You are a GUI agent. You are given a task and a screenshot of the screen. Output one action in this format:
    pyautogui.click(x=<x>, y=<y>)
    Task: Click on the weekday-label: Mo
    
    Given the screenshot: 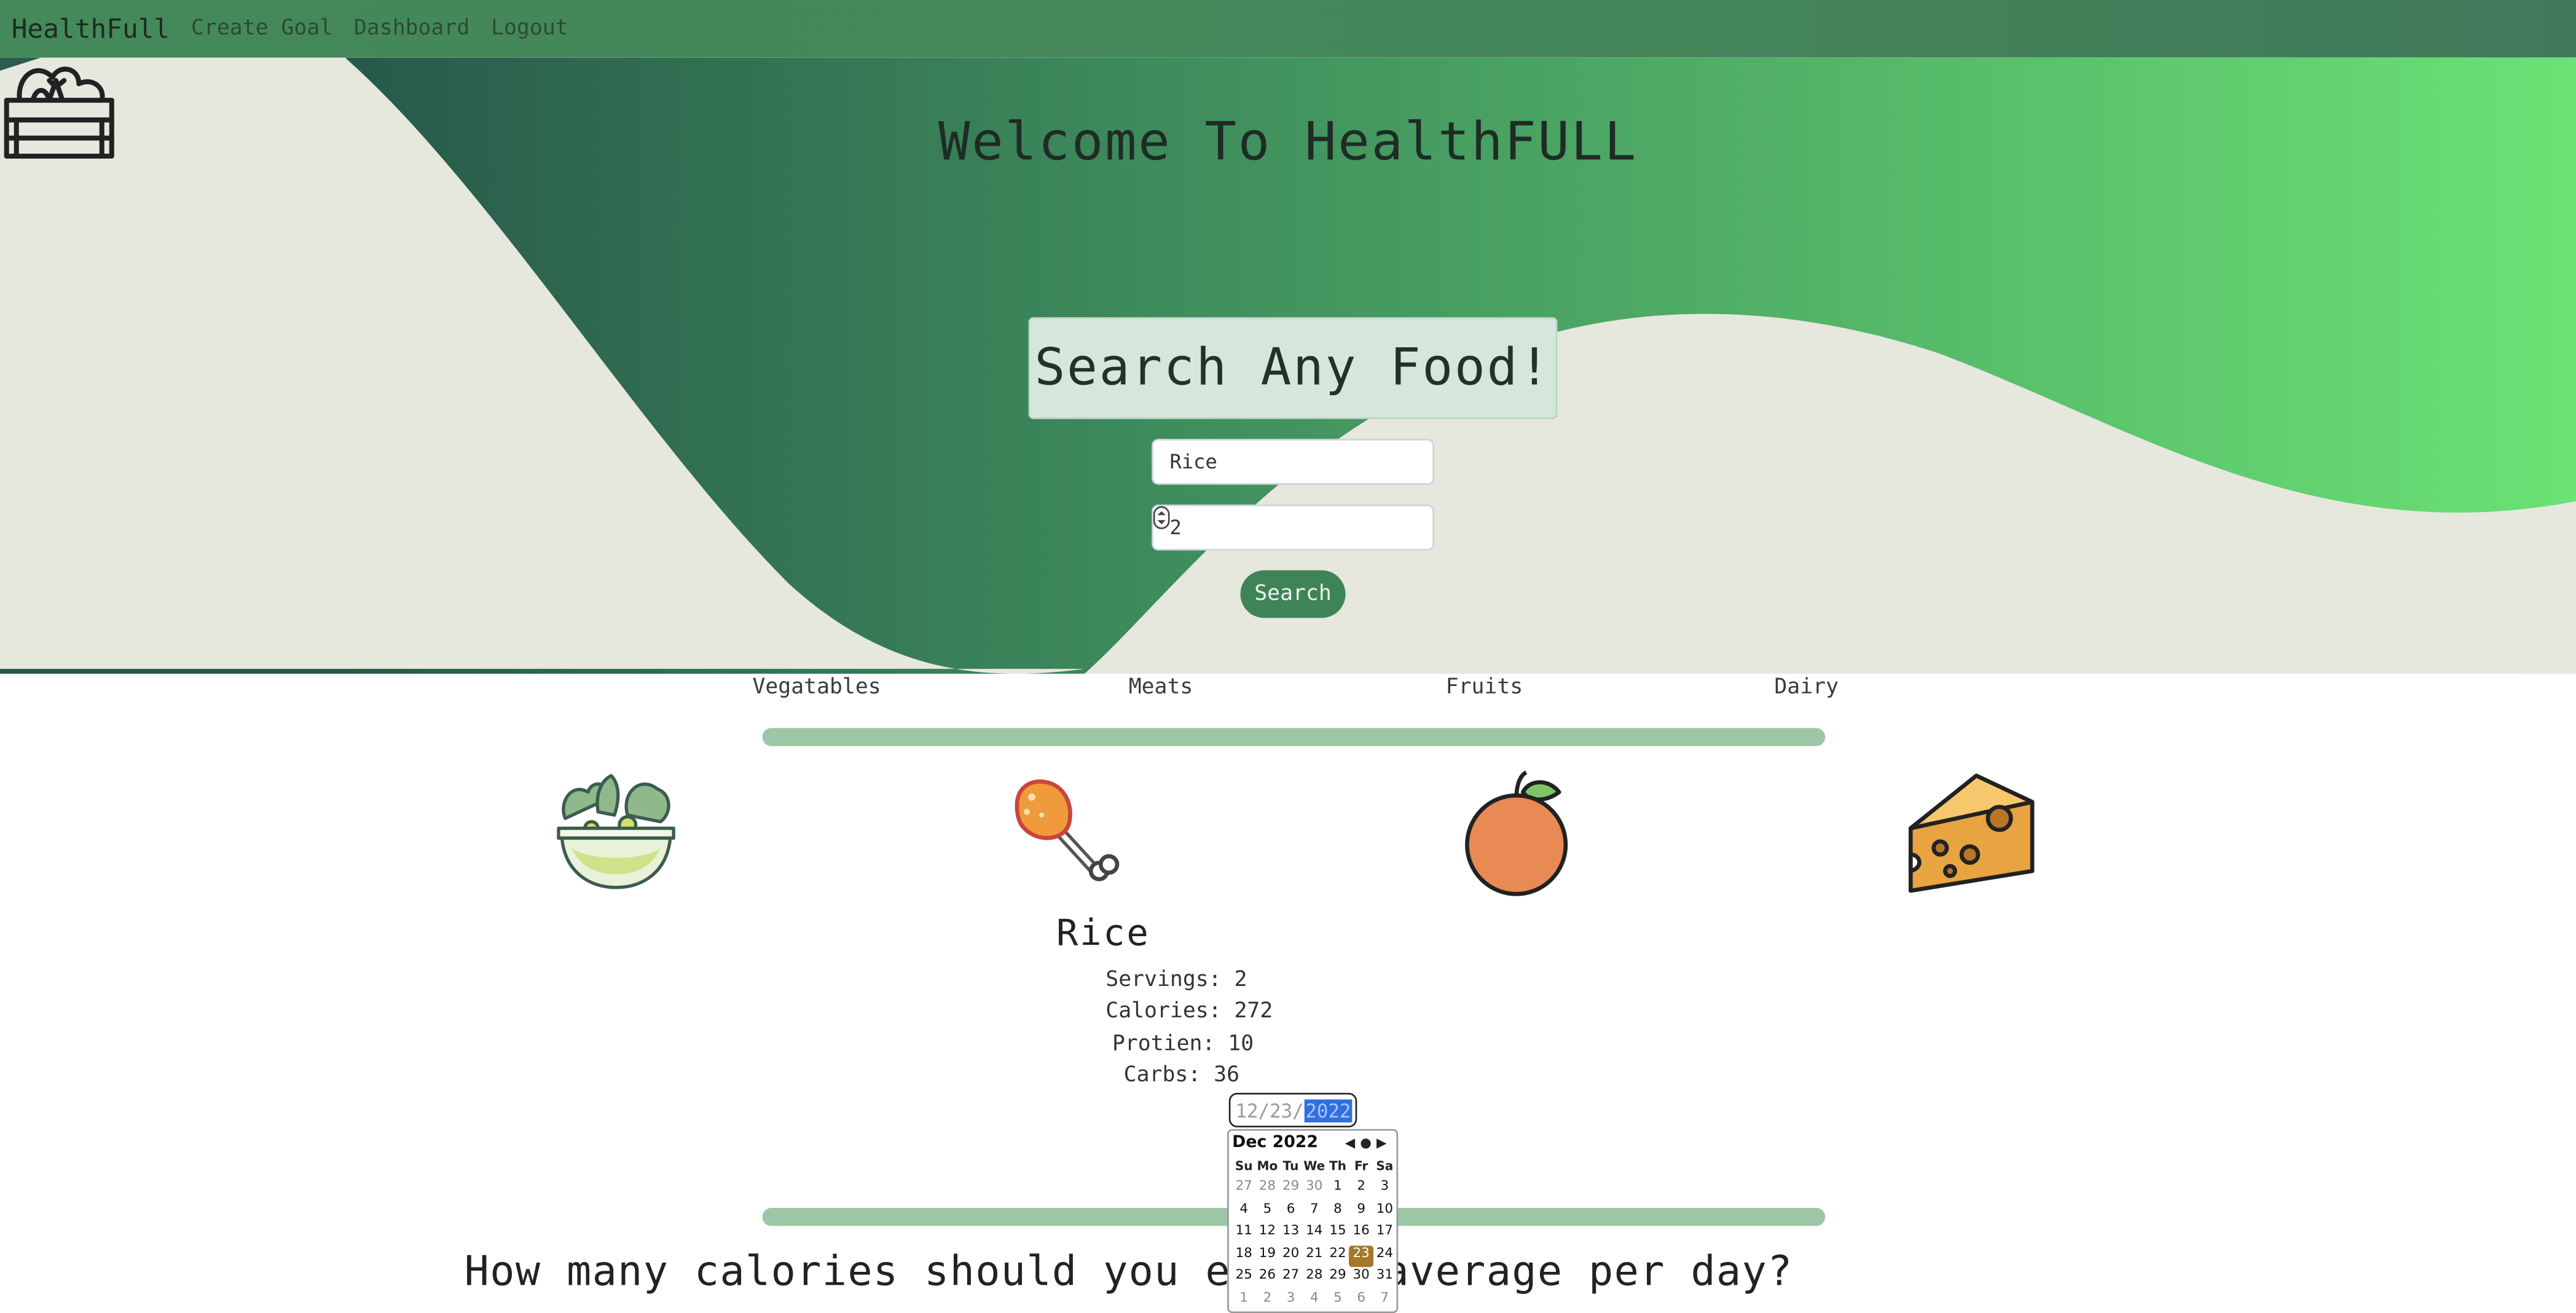 What is the action you would take?
    pyautogui.click(x=1267, y=1165)
    